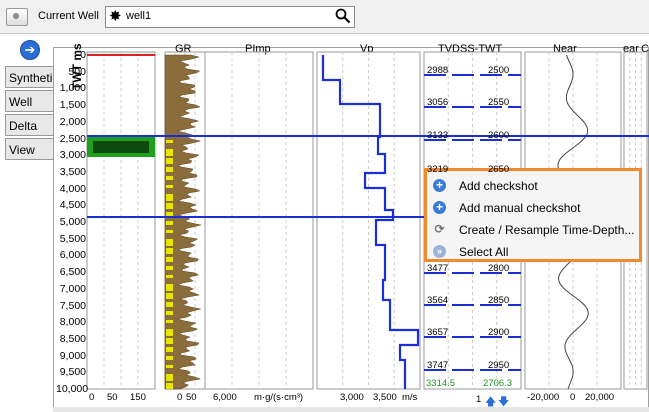 The height and width of the screenshot is (412, 649). I want to click on twt-tick-label: 1,000, so click(72, 88).